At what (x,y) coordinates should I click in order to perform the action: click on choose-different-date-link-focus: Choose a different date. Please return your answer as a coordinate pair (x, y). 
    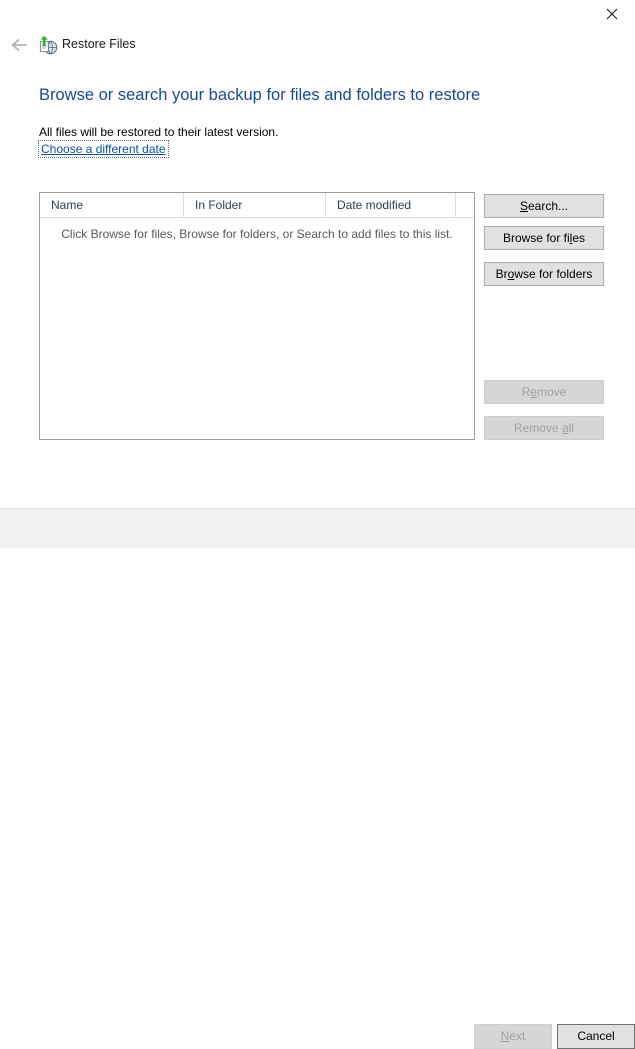
    Looking at the image, I should click on (103, 149).